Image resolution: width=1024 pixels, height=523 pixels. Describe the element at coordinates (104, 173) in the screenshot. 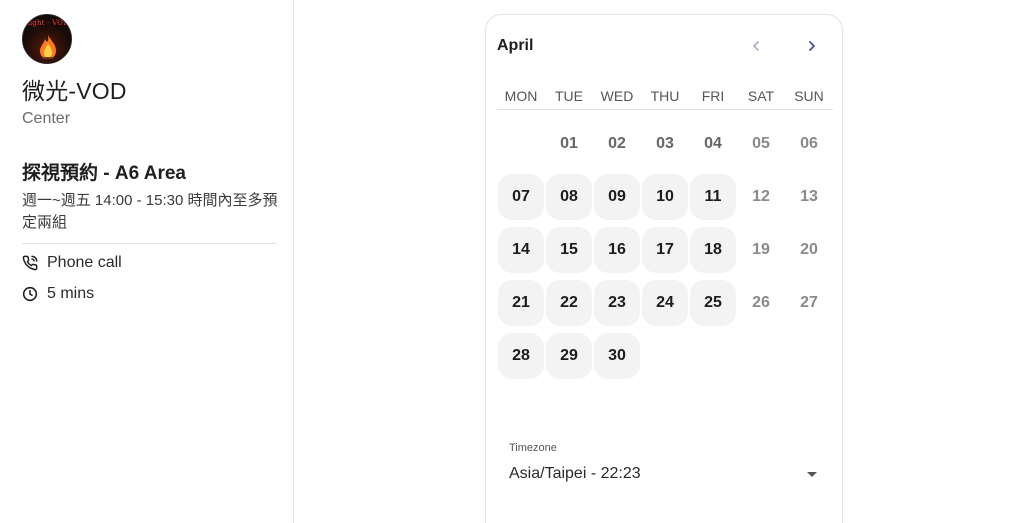

I see `event-title: 探視預約 - A6 Area` at that location.